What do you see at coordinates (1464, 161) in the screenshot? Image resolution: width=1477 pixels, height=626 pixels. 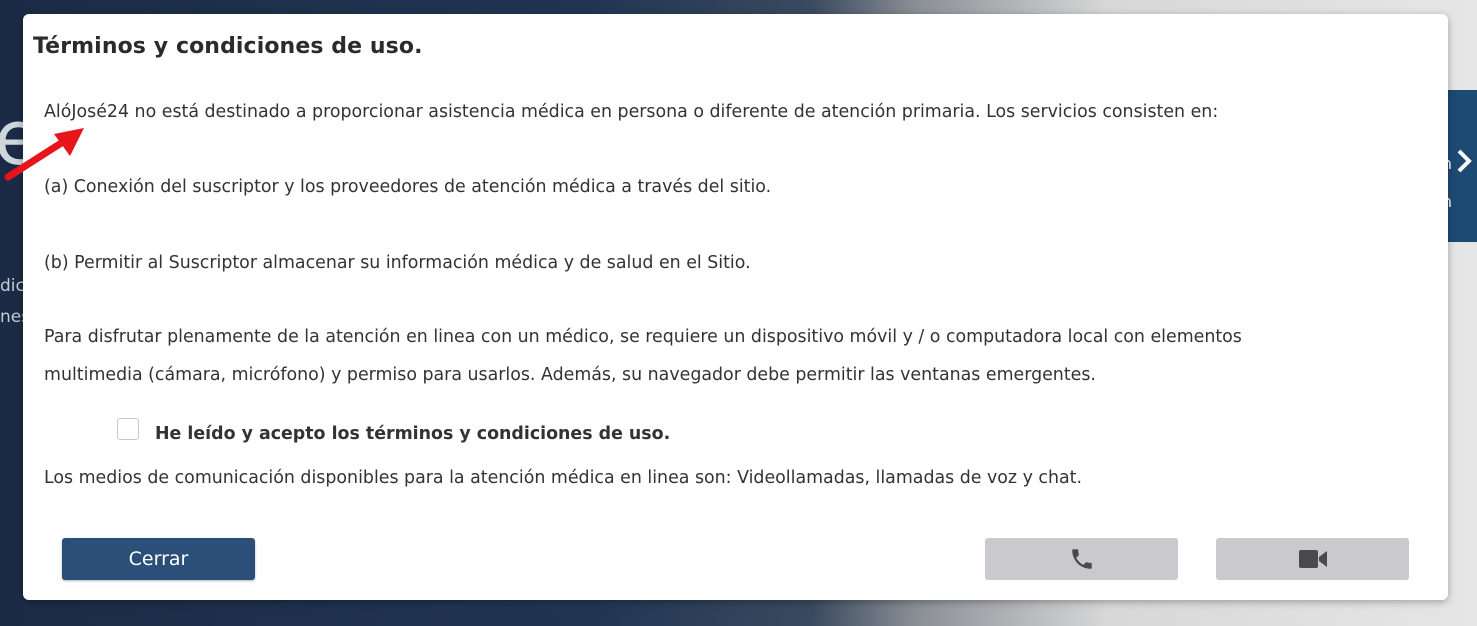 I see `chevron-right-icon` at bounding box center [1464, 161].